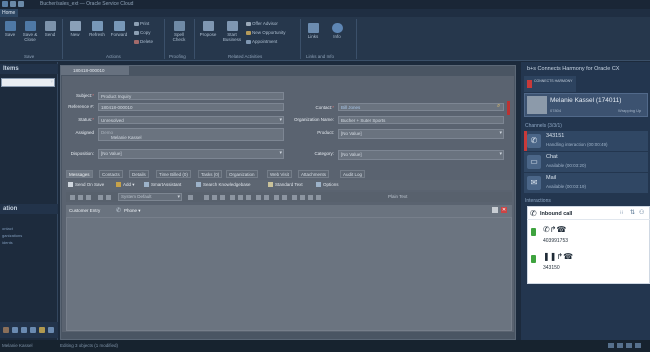 This screenshot has width=650, height=352. I want to click on appointment-button: Appointment, so click(261, 41).